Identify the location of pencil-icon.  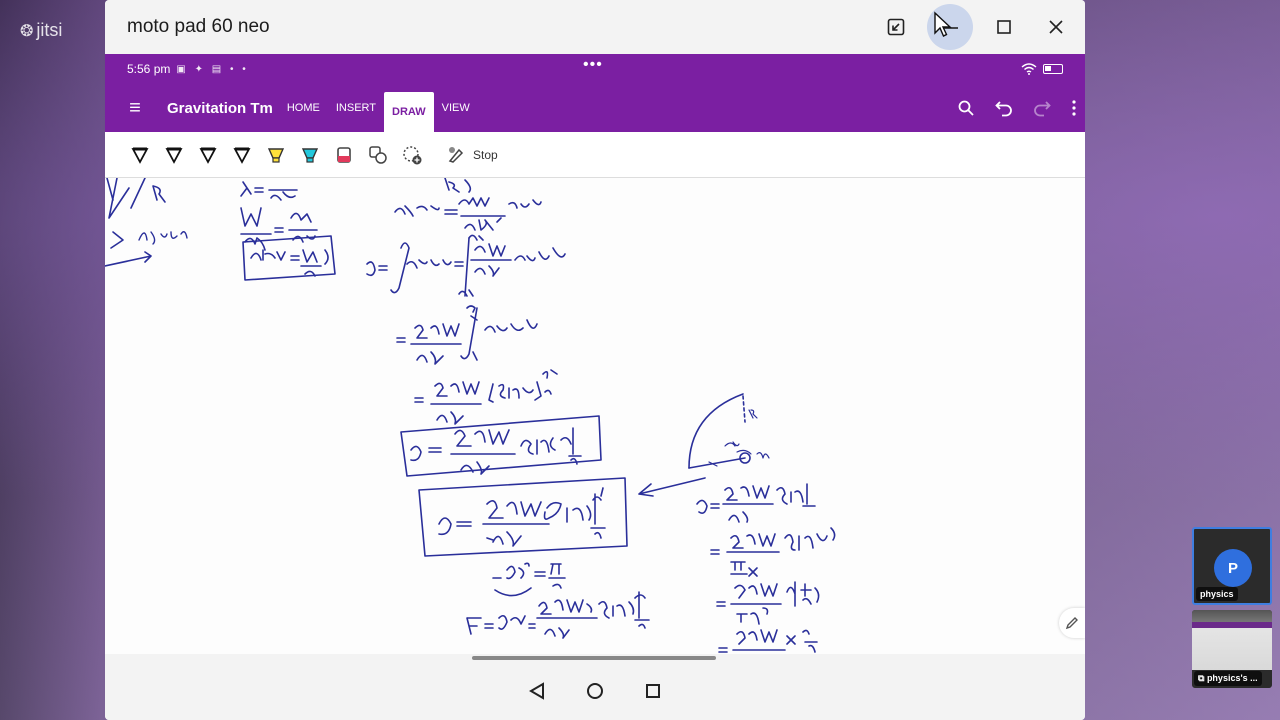
(1071, 623).